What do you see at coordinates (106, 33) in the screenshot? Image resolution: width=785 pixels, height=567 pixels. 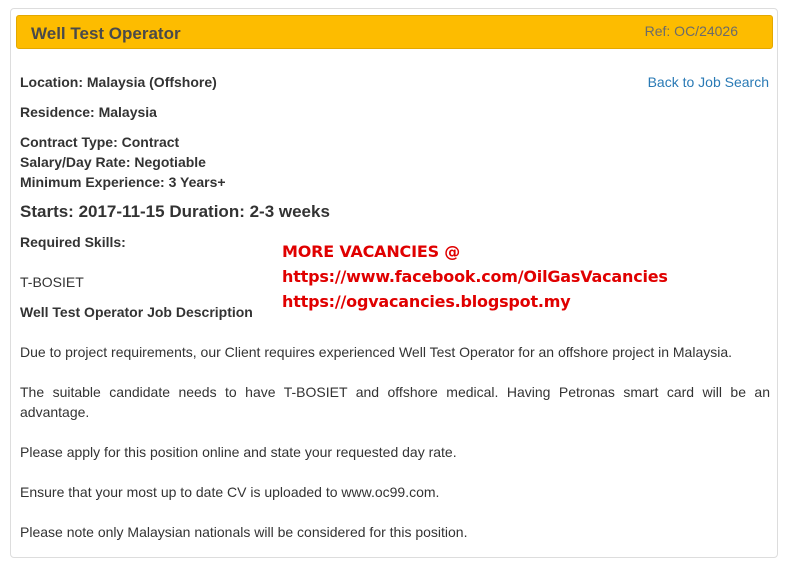 I see `job-title: Well Test Operator` at bounding box center [106, 33].